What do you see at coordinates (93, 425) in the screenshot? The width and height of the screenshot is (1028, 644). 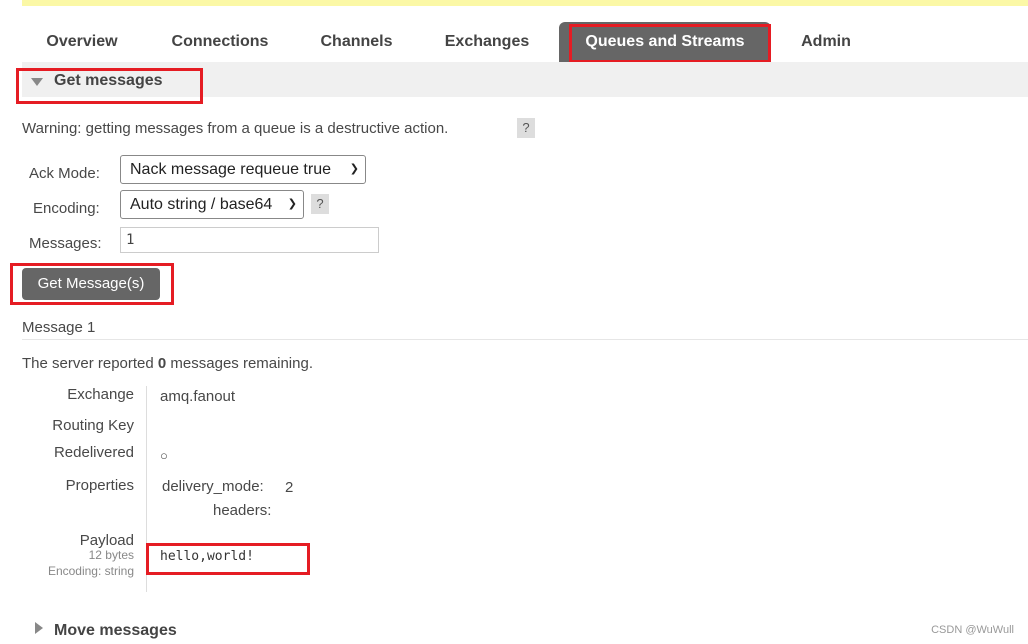 I see `routing-key-label: Routing Key` at bounding box center [93, 425].